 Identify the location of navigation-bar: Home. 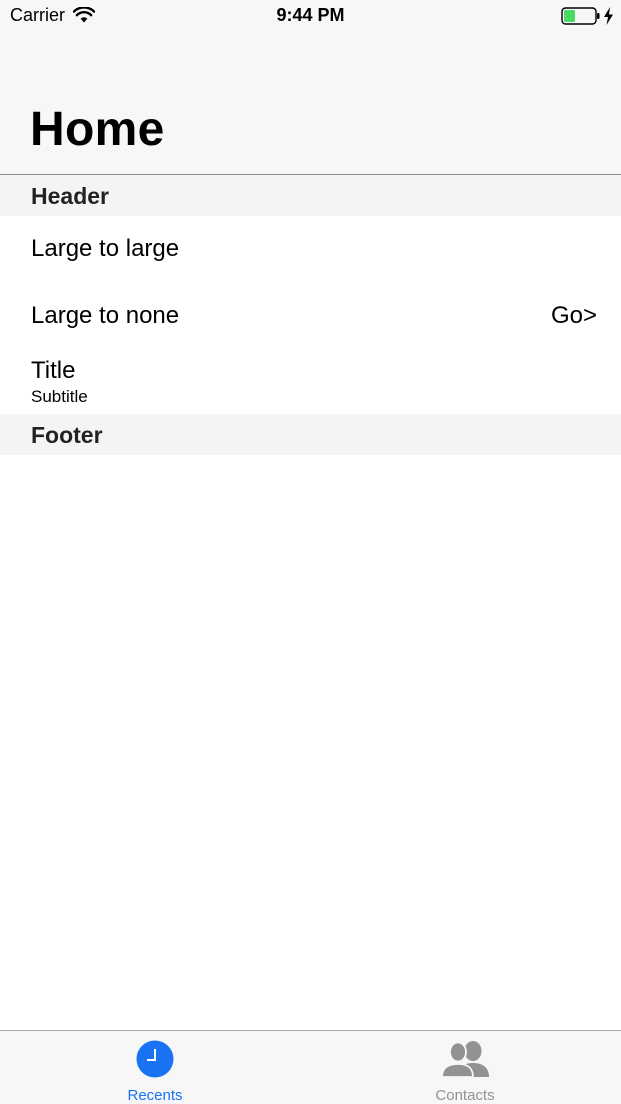
(310, 103).